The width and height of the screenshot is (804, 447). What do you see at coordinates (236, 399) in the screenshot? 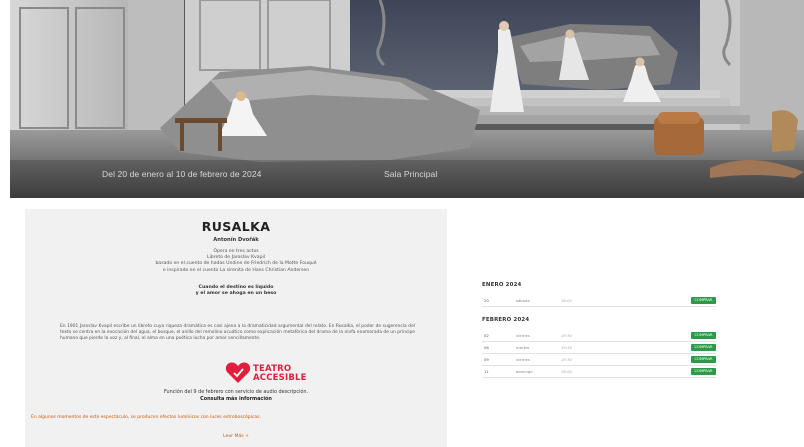
I see `consult-info-link: Consulta más información` at bounding box center [236, 399].